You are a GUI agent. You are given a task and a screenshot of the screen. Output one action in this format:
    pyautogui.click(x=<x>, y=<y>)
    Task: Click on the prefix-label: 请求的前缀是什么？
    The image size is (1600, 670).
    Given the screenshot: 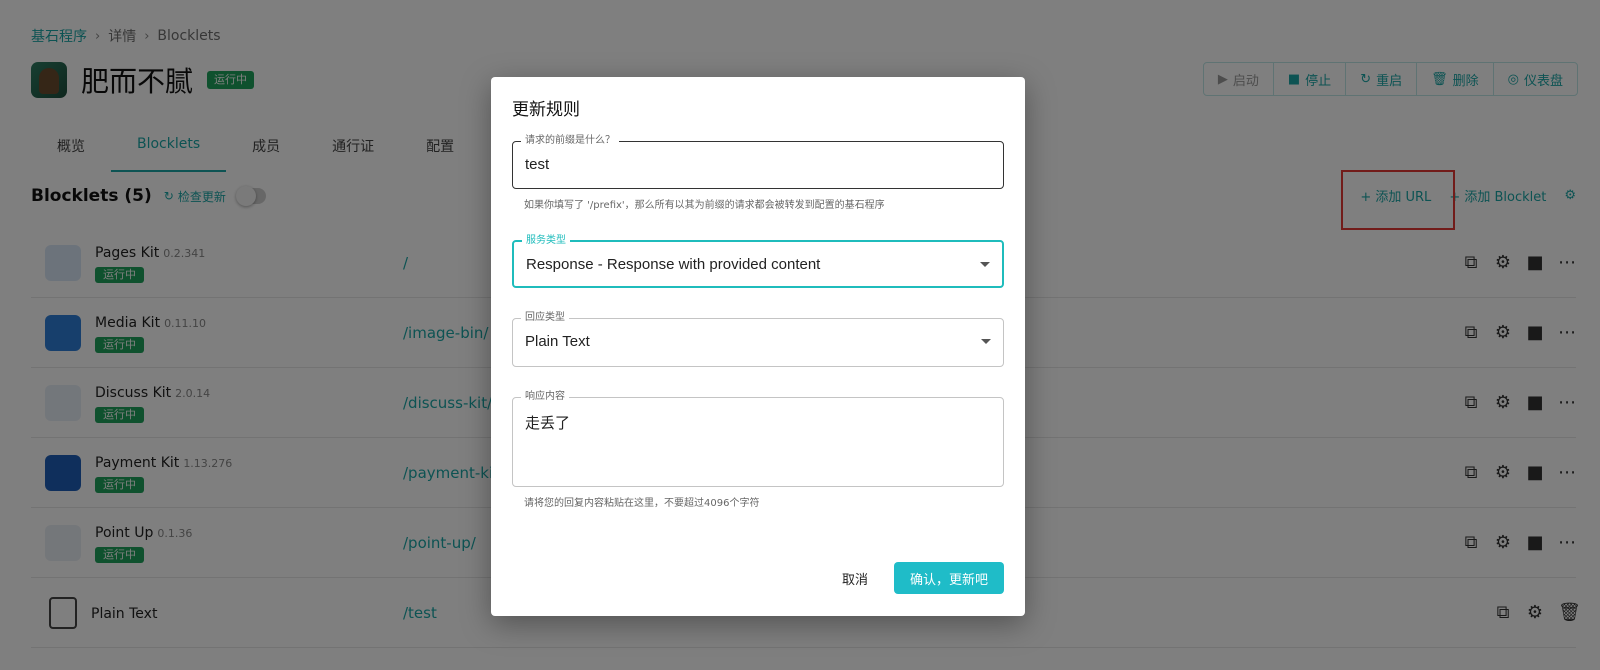 What is the action you would take?
    pyautogui.click(x=570, y=141)
    